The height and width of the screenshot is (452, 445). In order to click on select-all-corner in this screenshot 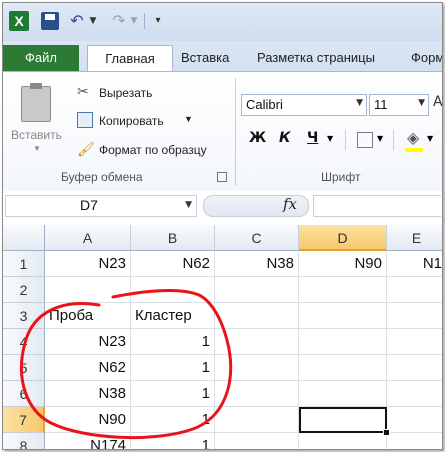, I will do `click(24, 238)`.